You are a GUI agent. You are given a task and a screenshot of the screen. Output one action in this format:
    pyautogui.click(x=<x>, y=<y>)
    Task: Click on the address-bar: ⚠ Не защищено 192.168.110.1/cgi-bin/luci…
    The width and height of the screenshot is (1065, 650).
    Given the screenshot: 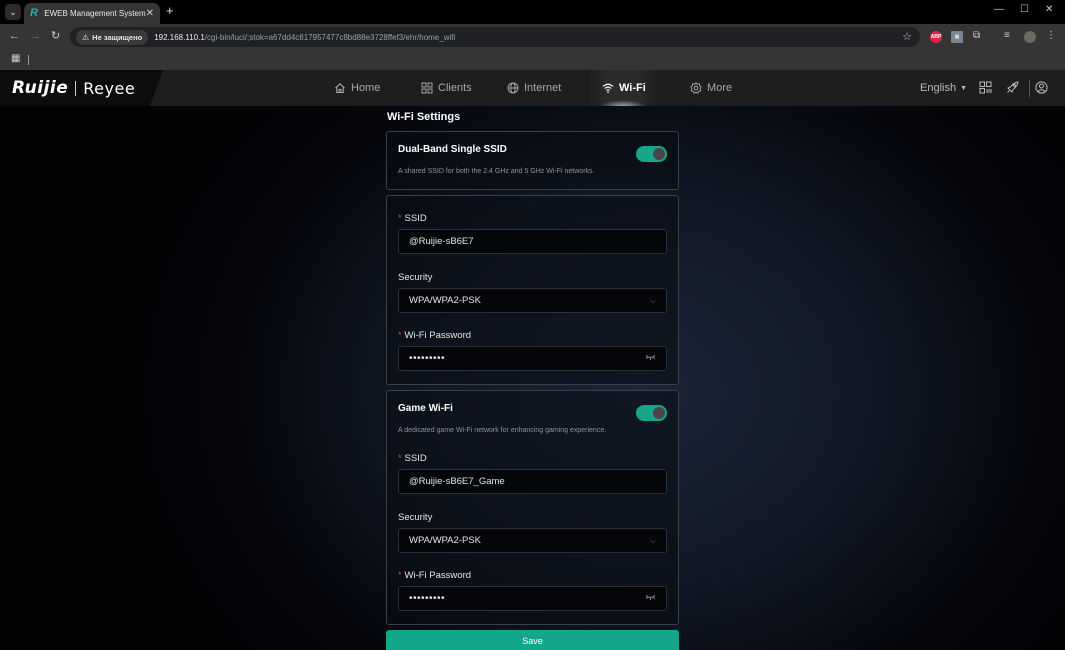 What is the action you would take?
    pyautogui.click(x=495, y=37)
    